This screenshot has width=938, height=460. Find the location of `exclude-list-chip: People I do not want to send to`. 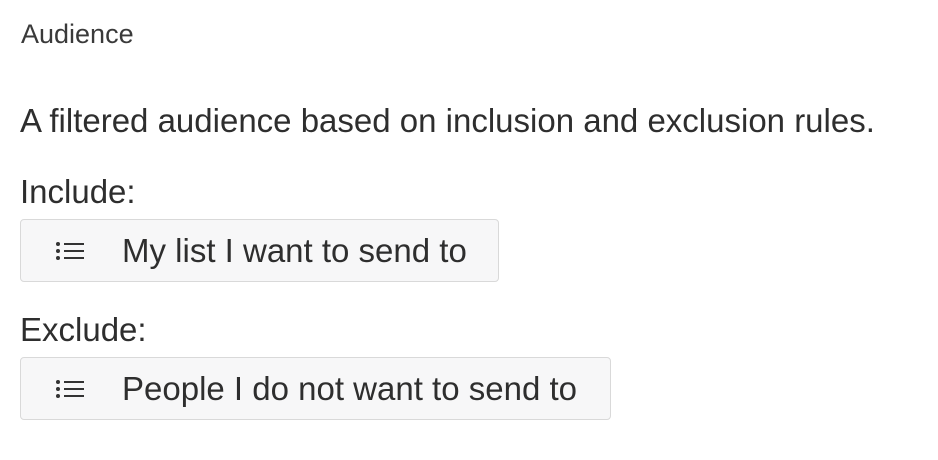

exclude-list-chip: People I do not want to send to is located at coordinates (315, 388).